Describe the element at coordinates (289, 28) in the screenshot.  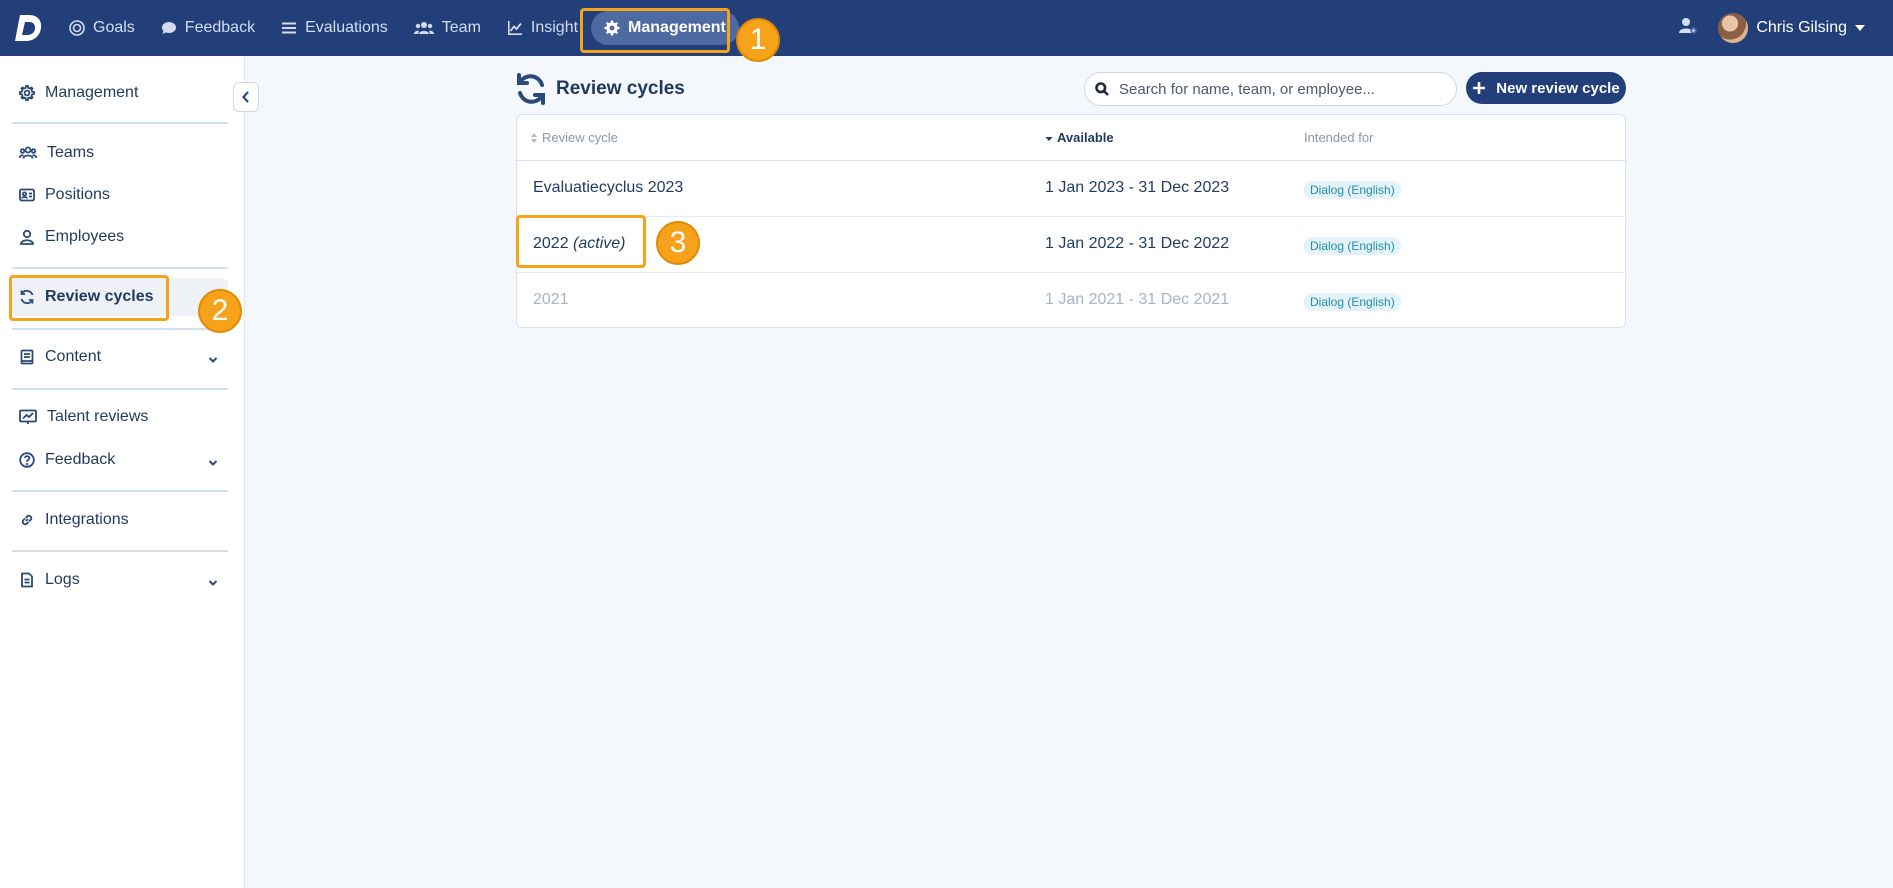
I see `list-icon` at that location.